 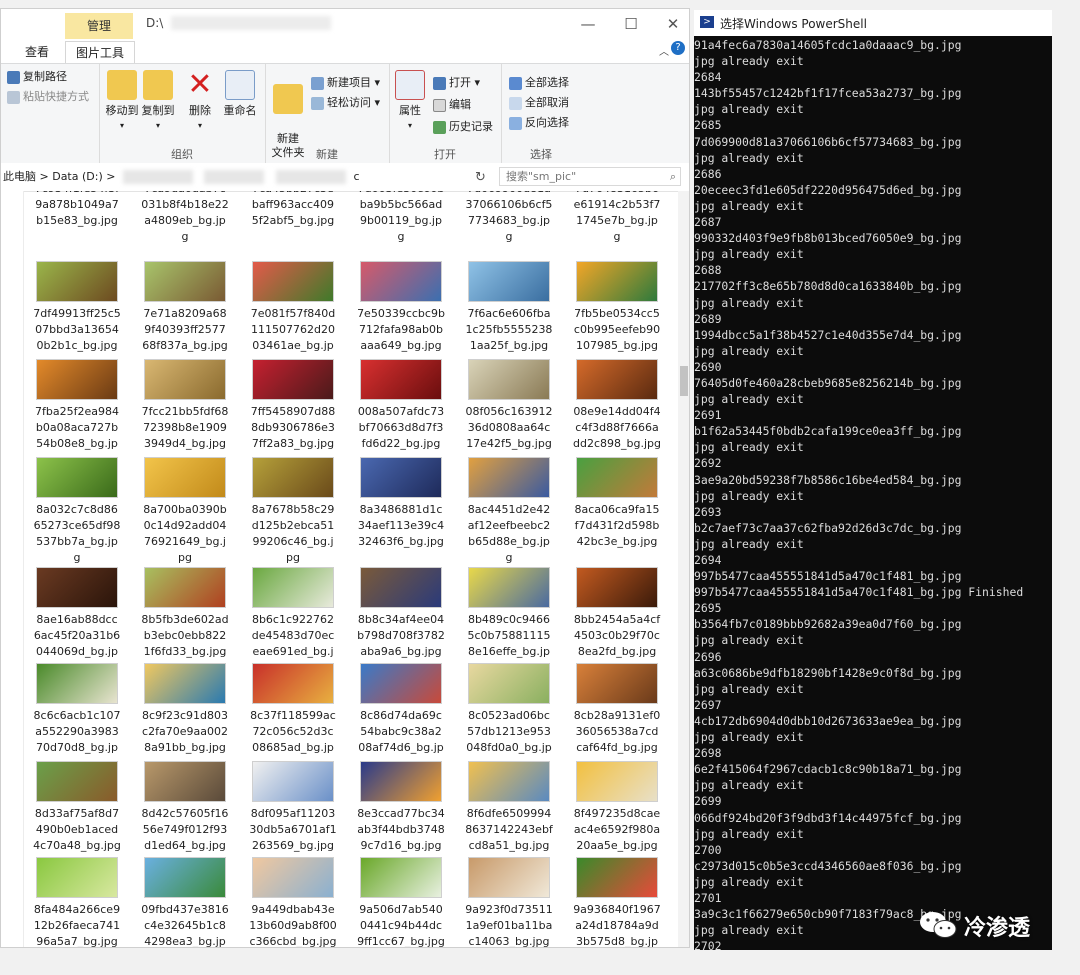 I want to click on file-item: 7fba25f2ea984b0a08aca727b54b08e8_bg.jpg, so click(x=77, y=413).